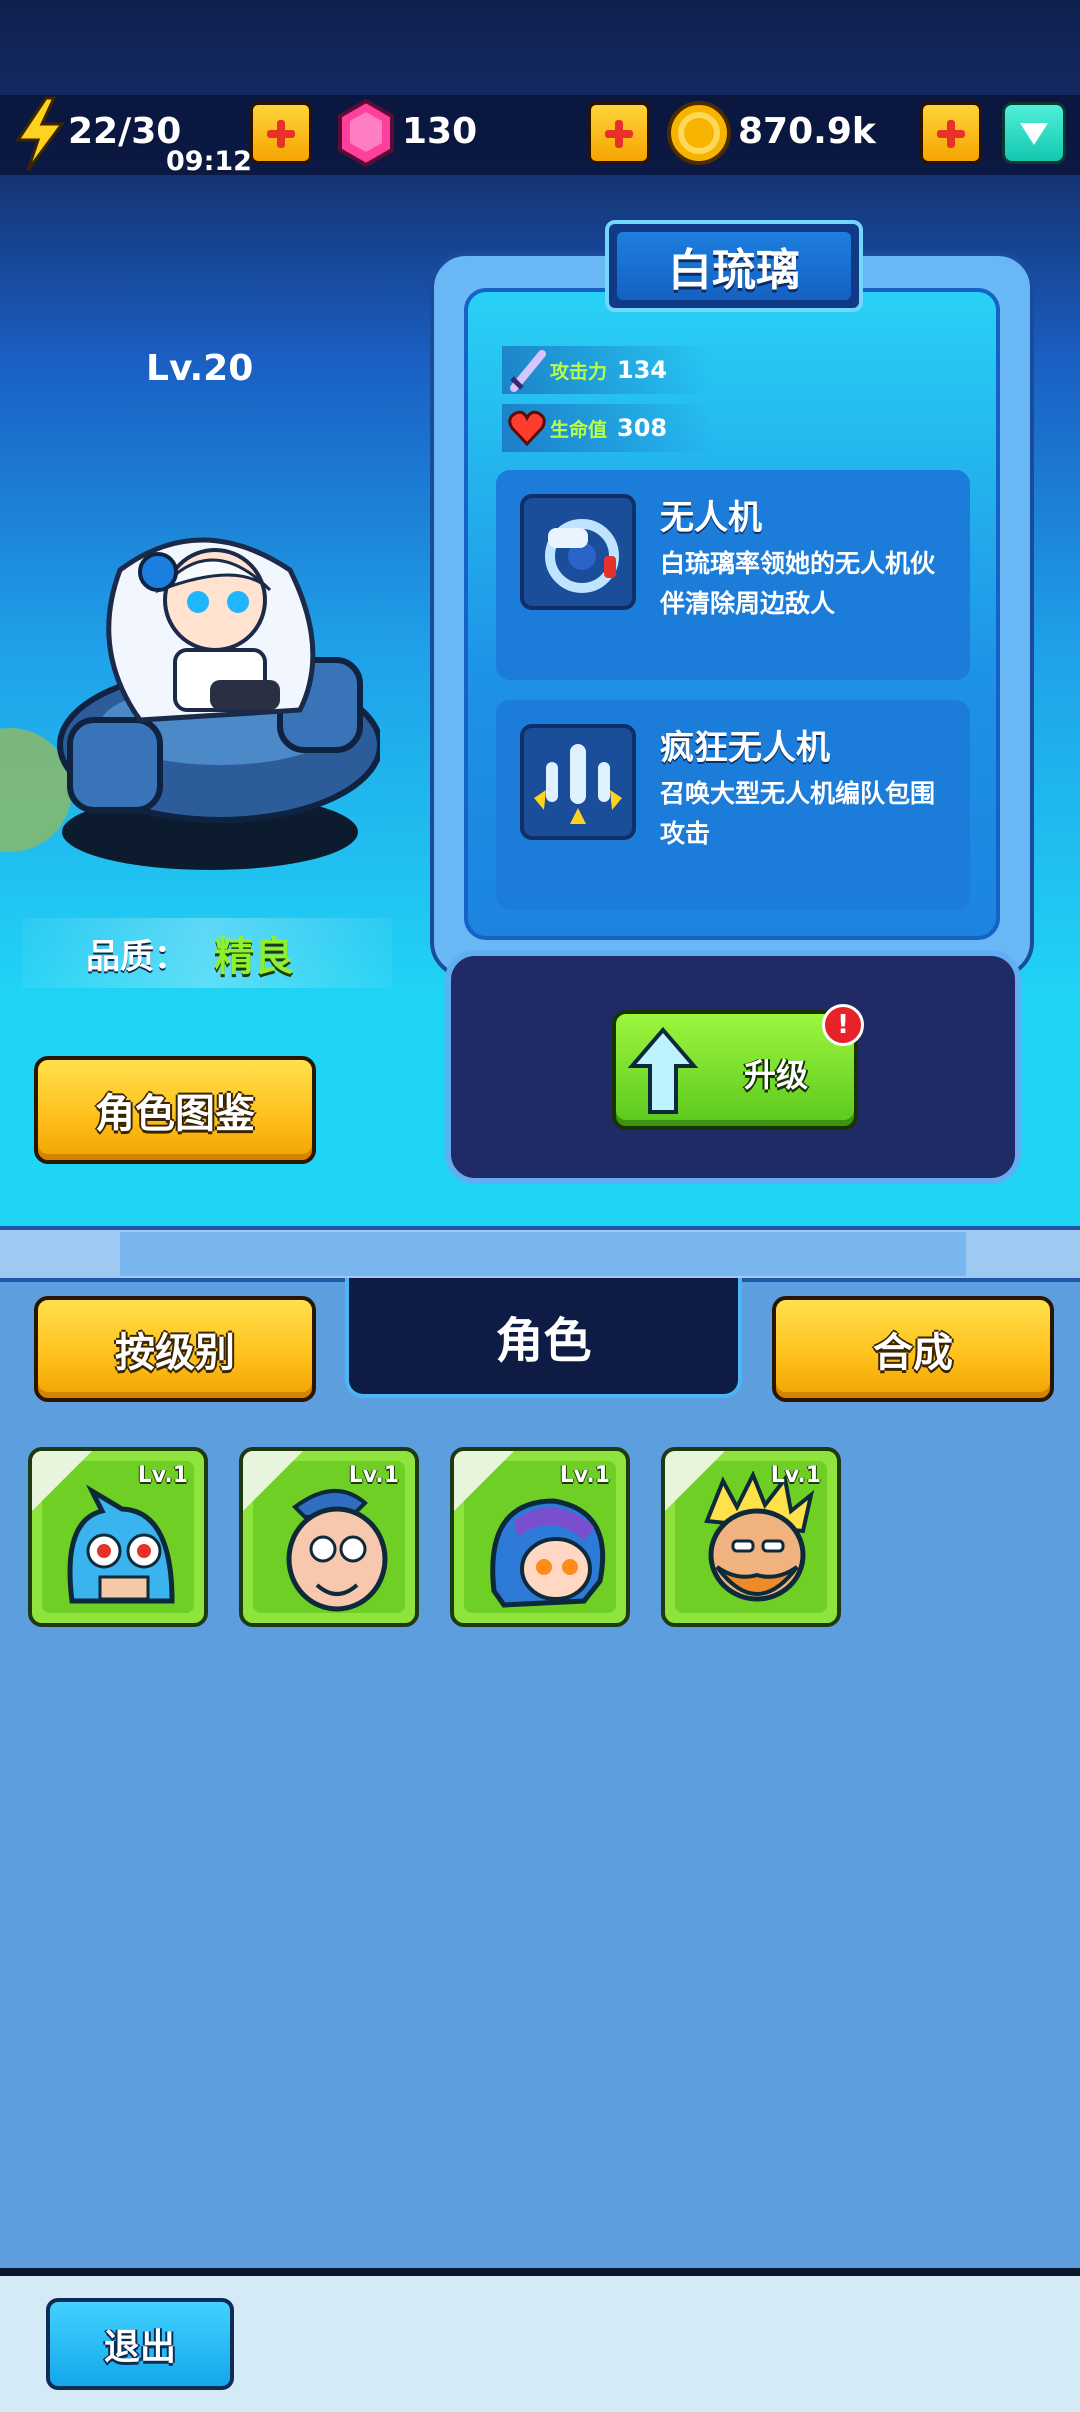 This screenshot has height=2412, width=1080. What do you see at coordinates (548, 1553) in the screenshot?
I see `purple-hood-girl-icon` at bounding box center [548, 1553].